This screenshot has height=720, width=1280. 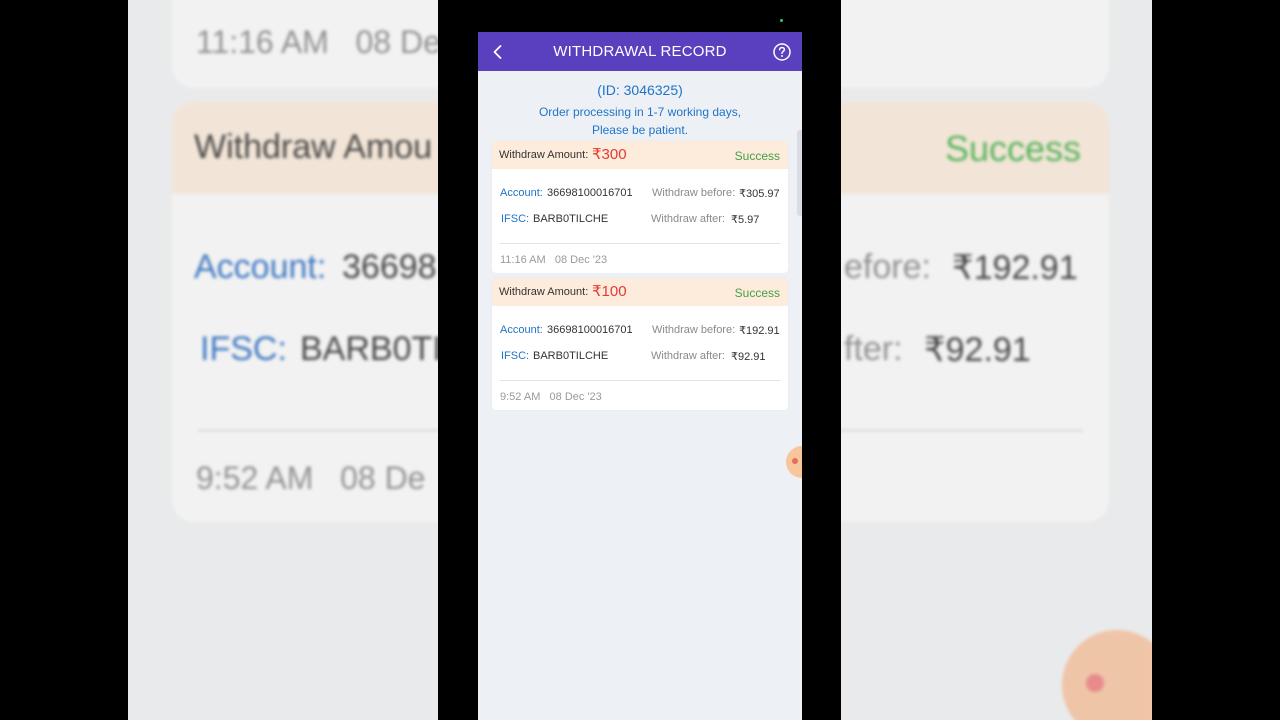 I want to click on bg-after-label: fter:, so click(x=873, y=349).